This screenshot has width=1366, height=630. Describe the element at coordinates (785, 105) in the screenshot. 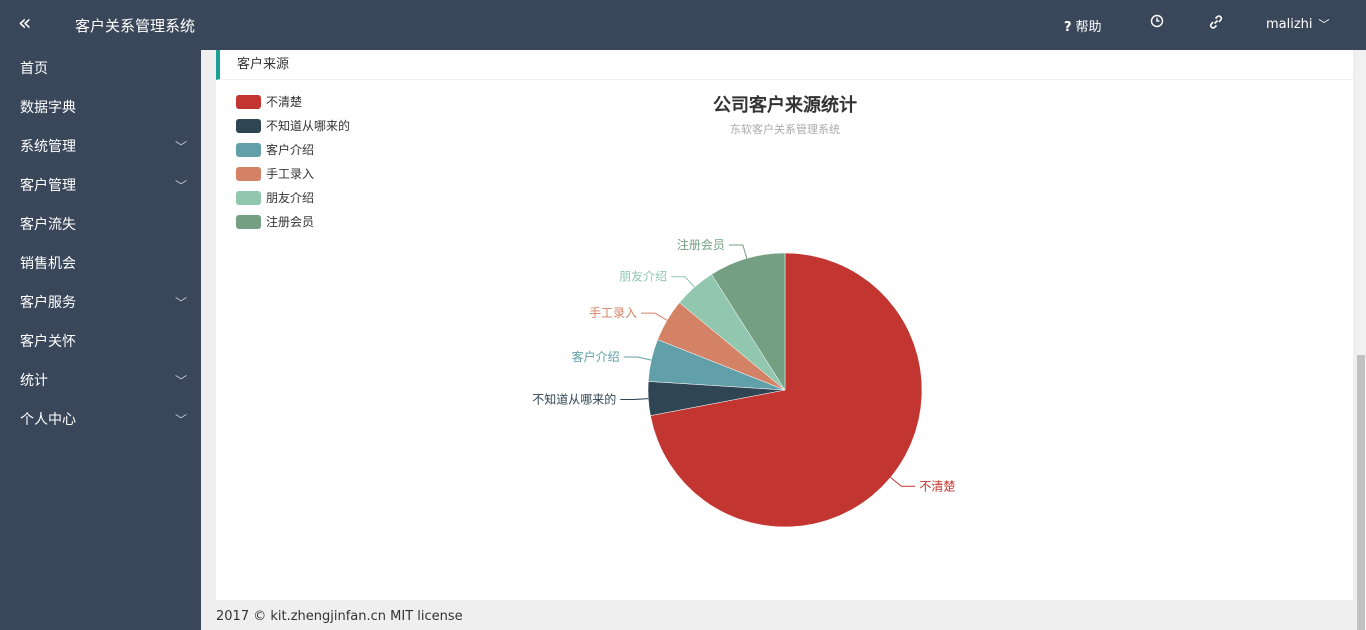

I see `chart-title: 公司客户来源统计` at that location.